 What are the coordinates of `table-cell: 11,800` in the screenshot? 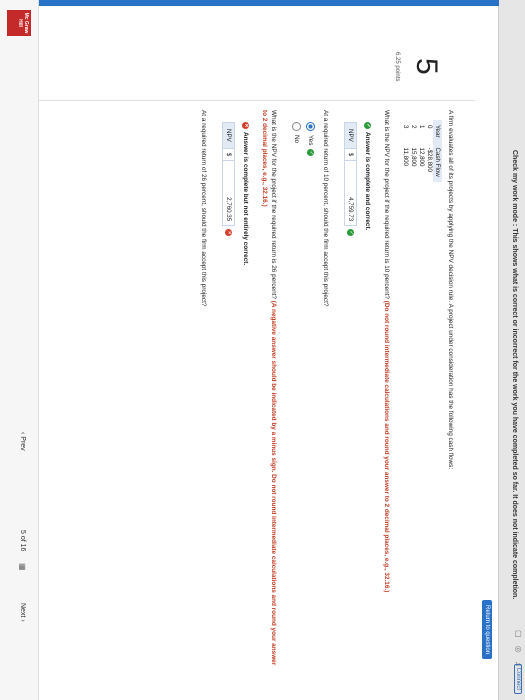 It's located at (405, 156).